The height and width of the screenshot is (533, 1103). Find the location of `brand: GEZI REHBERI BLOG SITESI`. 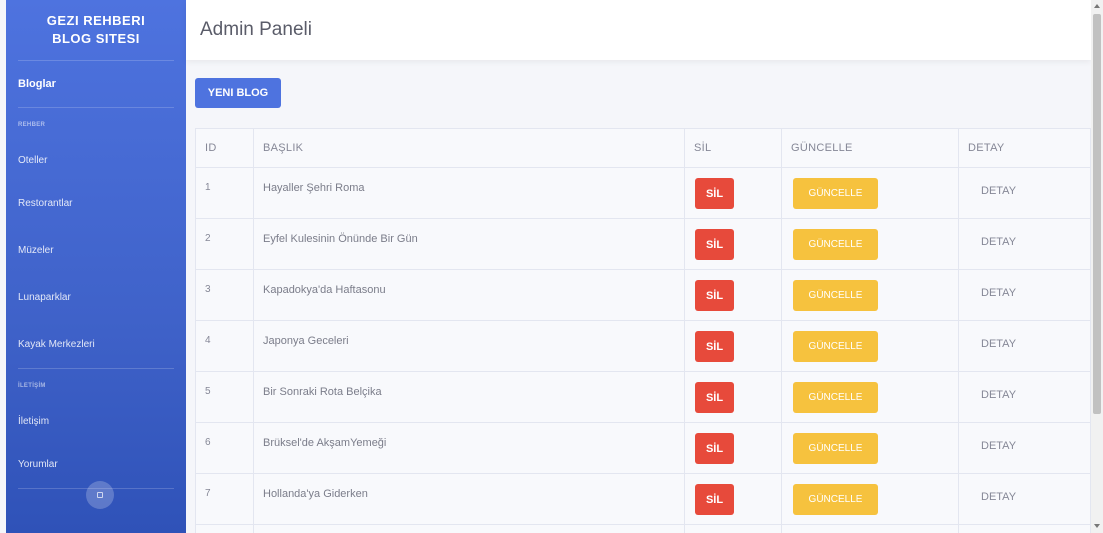

brand: GEZI REHBERI BLOG SITESI is located at coordinates (96, 30).